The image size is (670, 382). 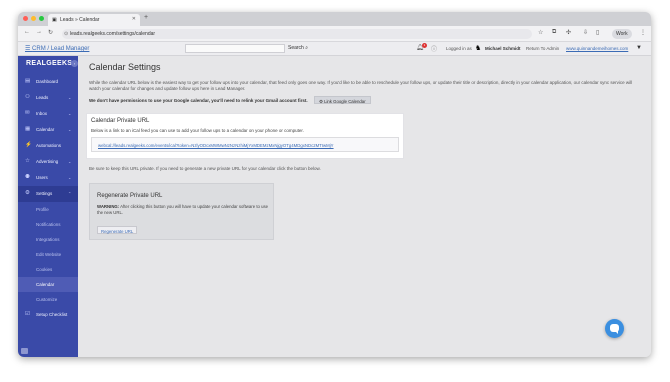 I want to click on sidebar-item-users: ⚉ Users ⌄, so click(x=48, y=178).